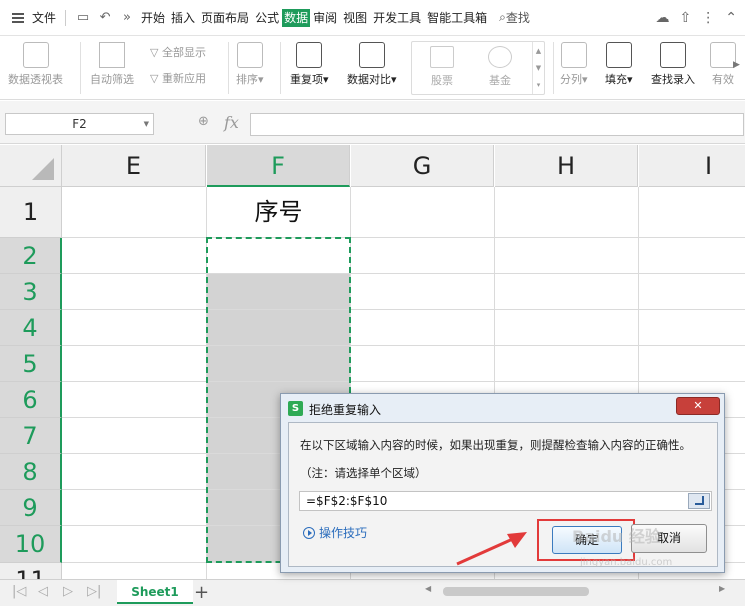 Image resolution: width=745 pixels, height=606 pixels. What do you see at coordinates (457, 18) in the screenshot?
I see `tab-smart-toolbox: 智能工具箱` at bounding box center [457, 18].